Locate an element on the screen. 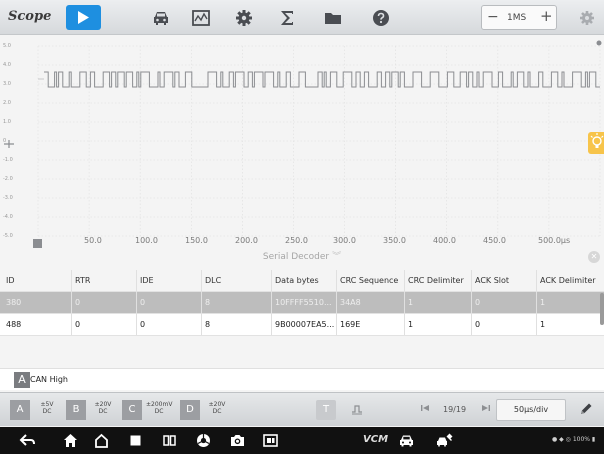 The image size is (604, 454). split-screen-button is located at coordinates (169, 440).